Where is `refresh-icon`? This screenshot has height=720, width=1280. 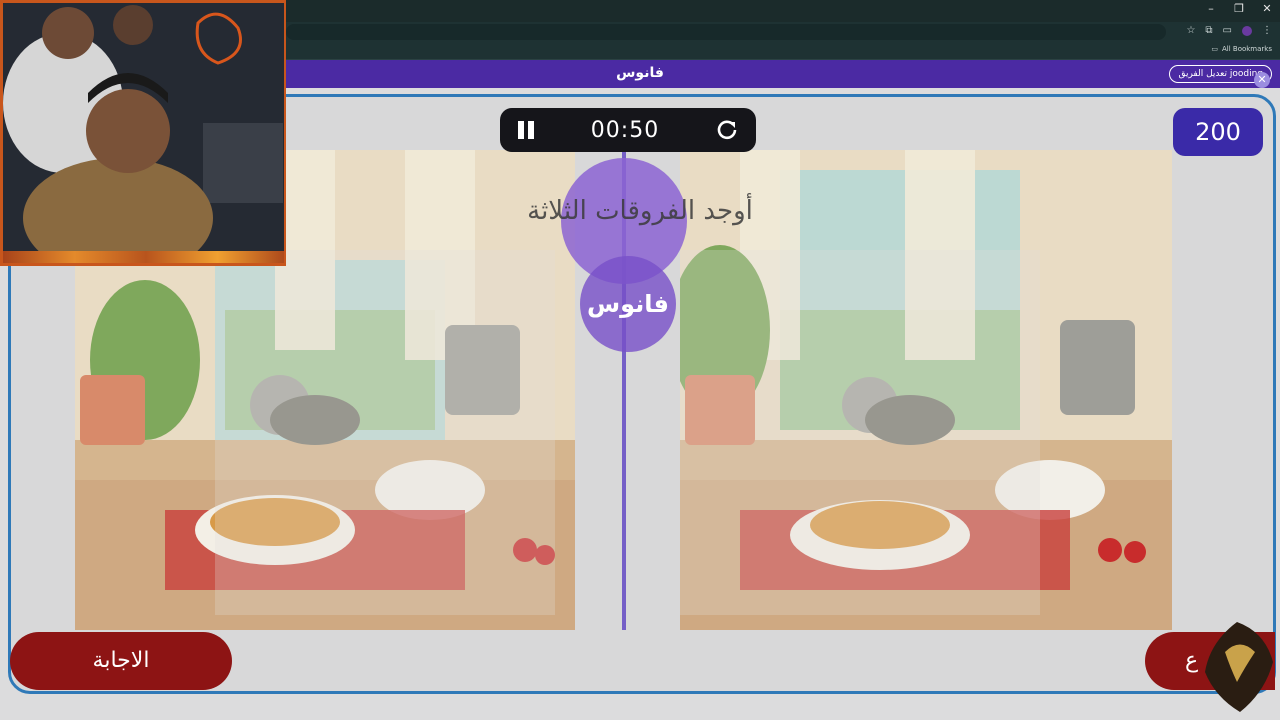
refresh-icon is located at coordinates (727, 130).